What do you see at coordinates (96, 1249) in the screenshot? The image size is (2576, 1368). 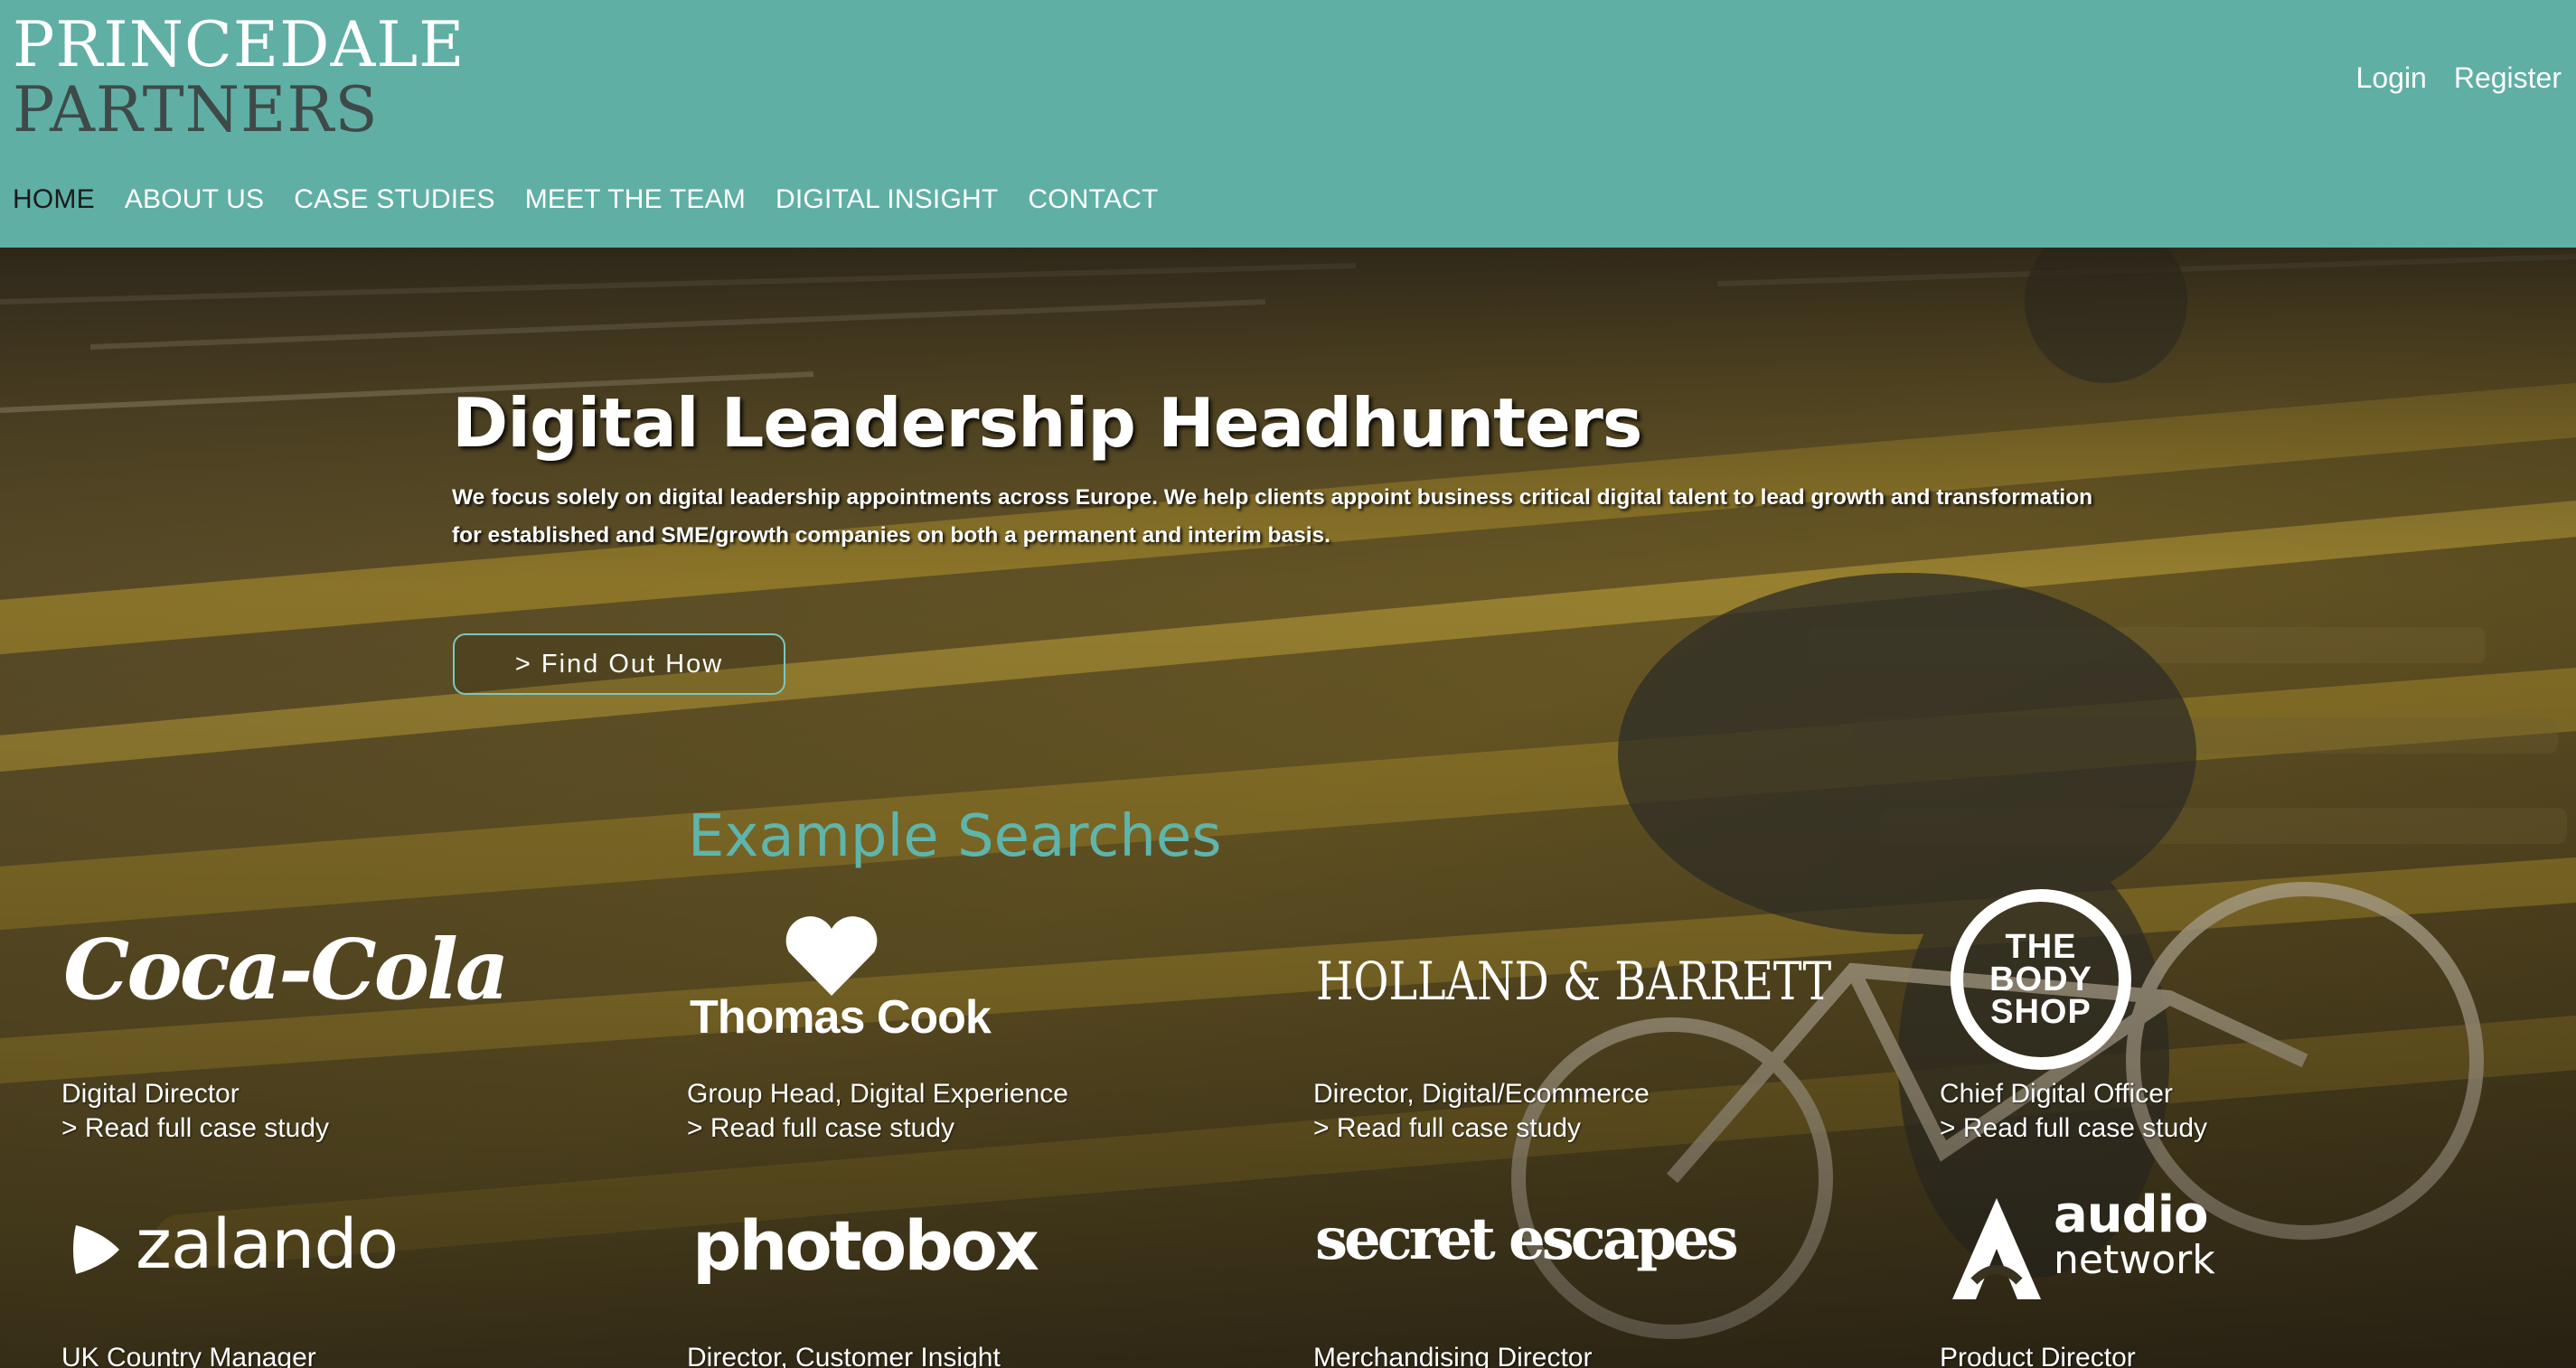 I see `zalando-play-icon` at bounding box center [96, 1249].